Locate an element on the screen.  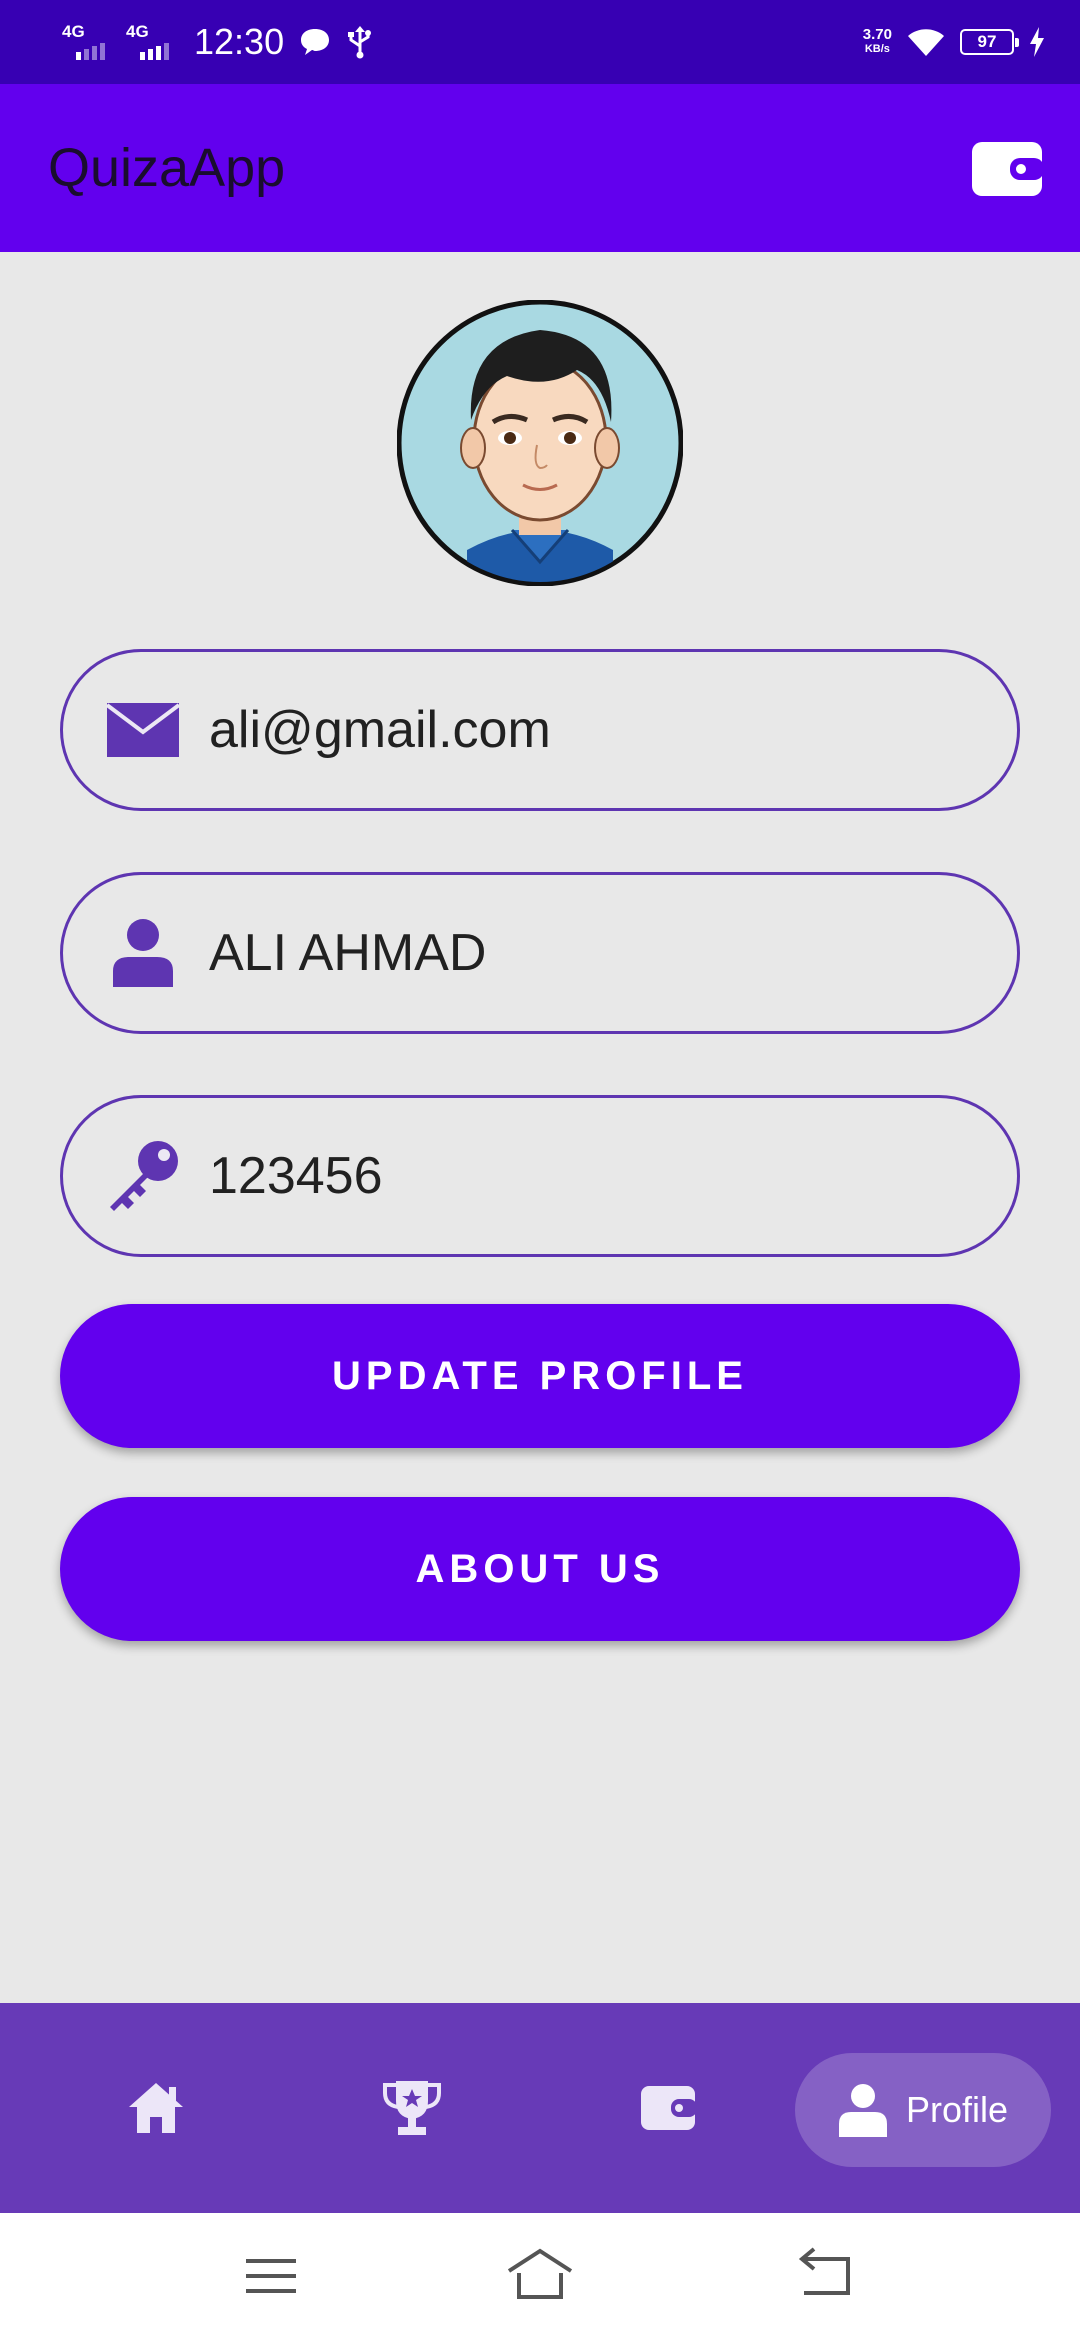
status-bar-left: 4G 4G 12:30 is located at coordinates (218, 42).